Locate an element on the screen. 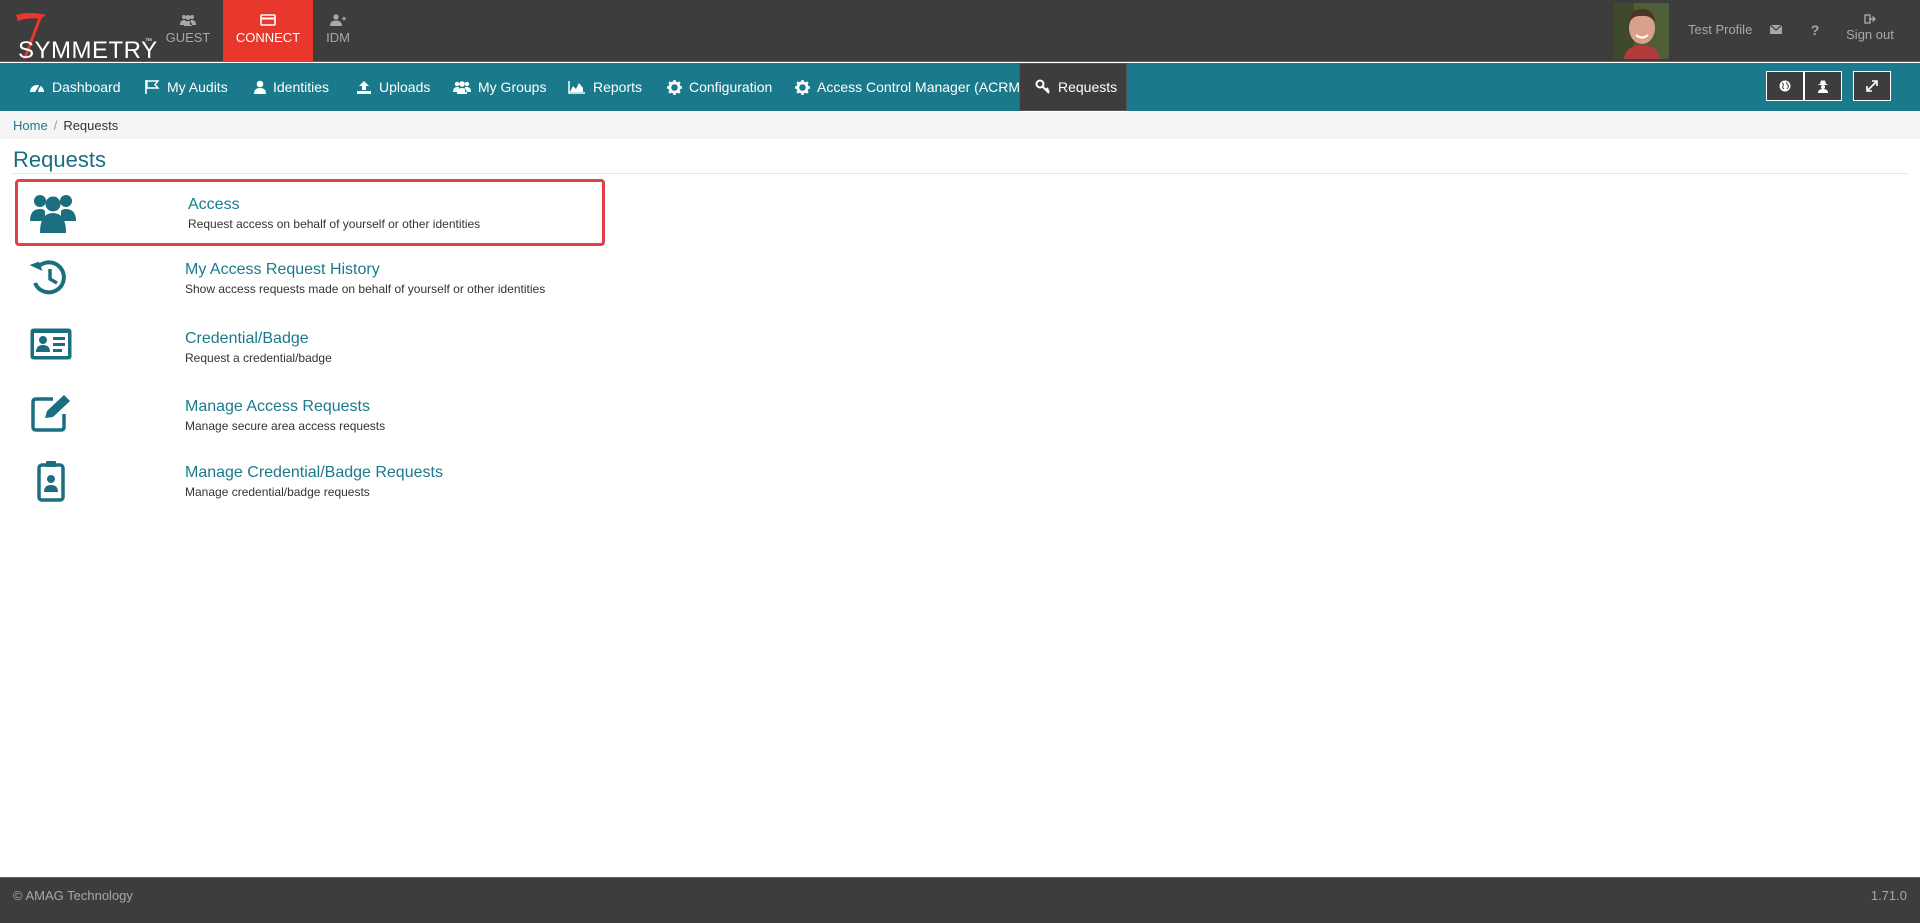  request-title: Credential/Badge is located at coordinates (247, 339).